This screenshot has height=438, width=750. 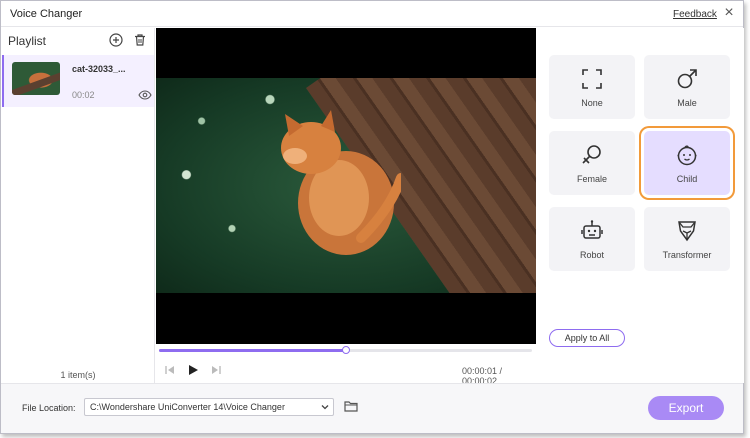 I want to click on progress-track, so click(x=345, y=350).